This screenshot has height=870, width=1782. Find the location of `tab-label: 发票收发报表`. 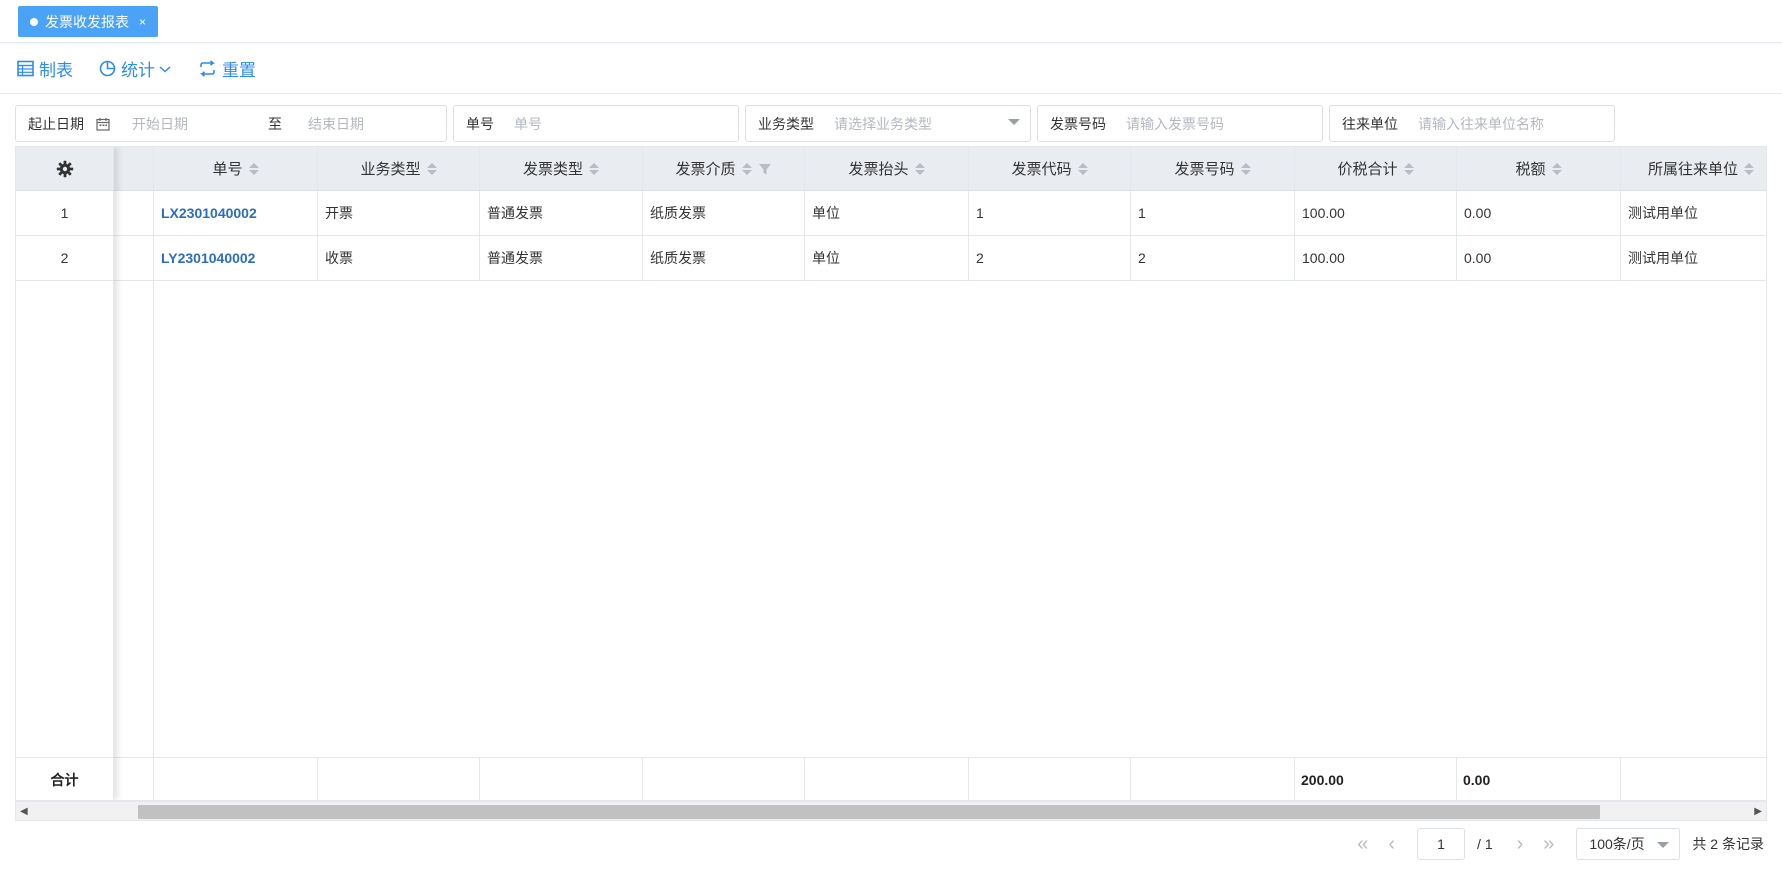

tab-label: 发票收发报表 is located at coordinates (87, 21).